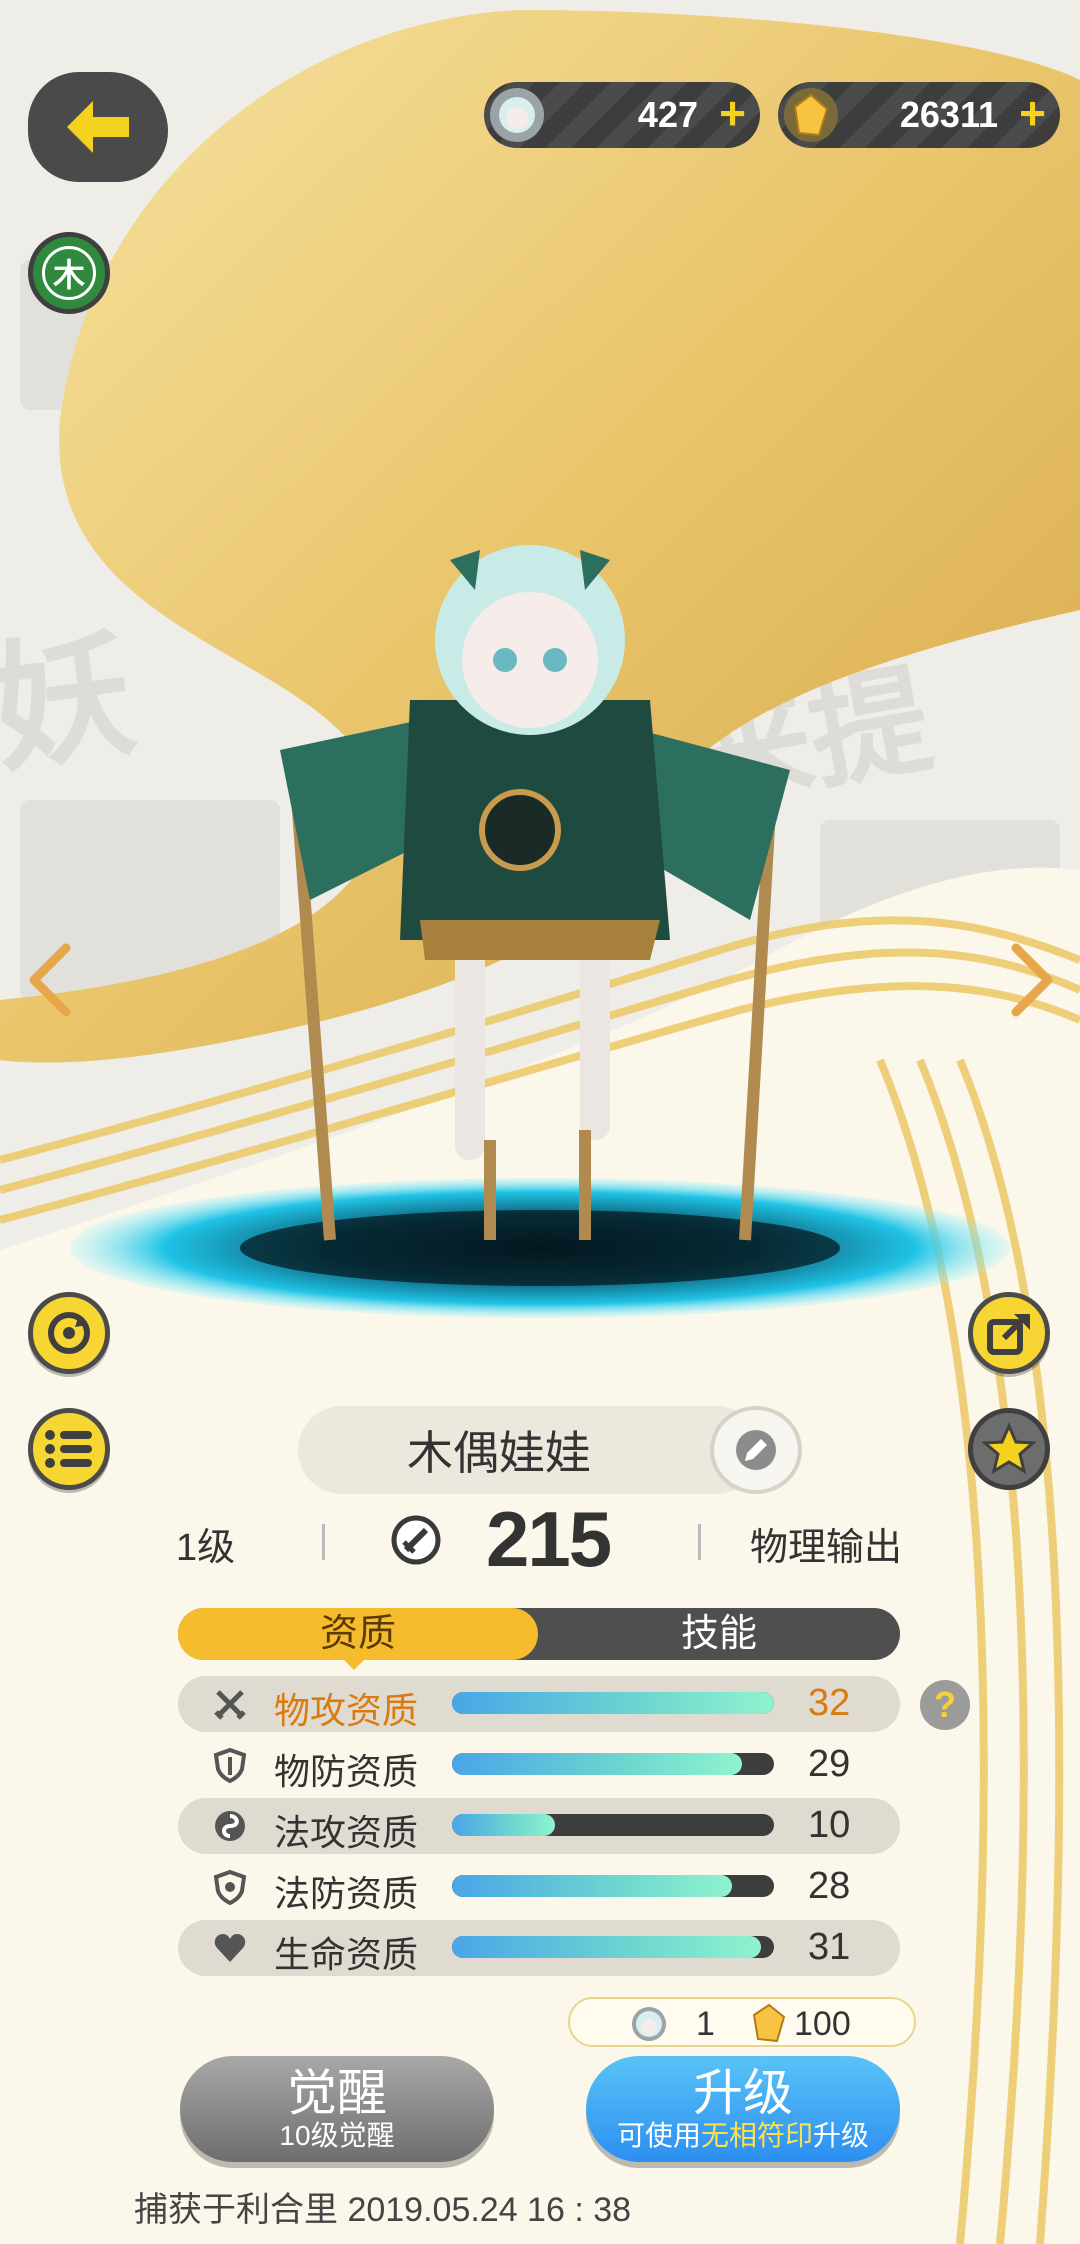 The height and width of the screenshot is (2244, 1080). I want to click on element-label: 木, so click(69, 273).